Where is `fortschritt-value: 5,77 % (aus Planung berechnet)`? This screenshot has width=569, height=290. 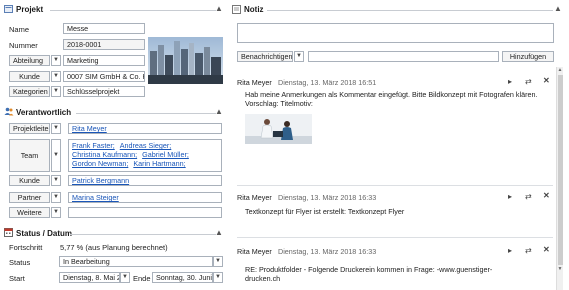
fortschritt-value: 5,77 % (aus Planung berechnet) is located at coordinates (114, 247).